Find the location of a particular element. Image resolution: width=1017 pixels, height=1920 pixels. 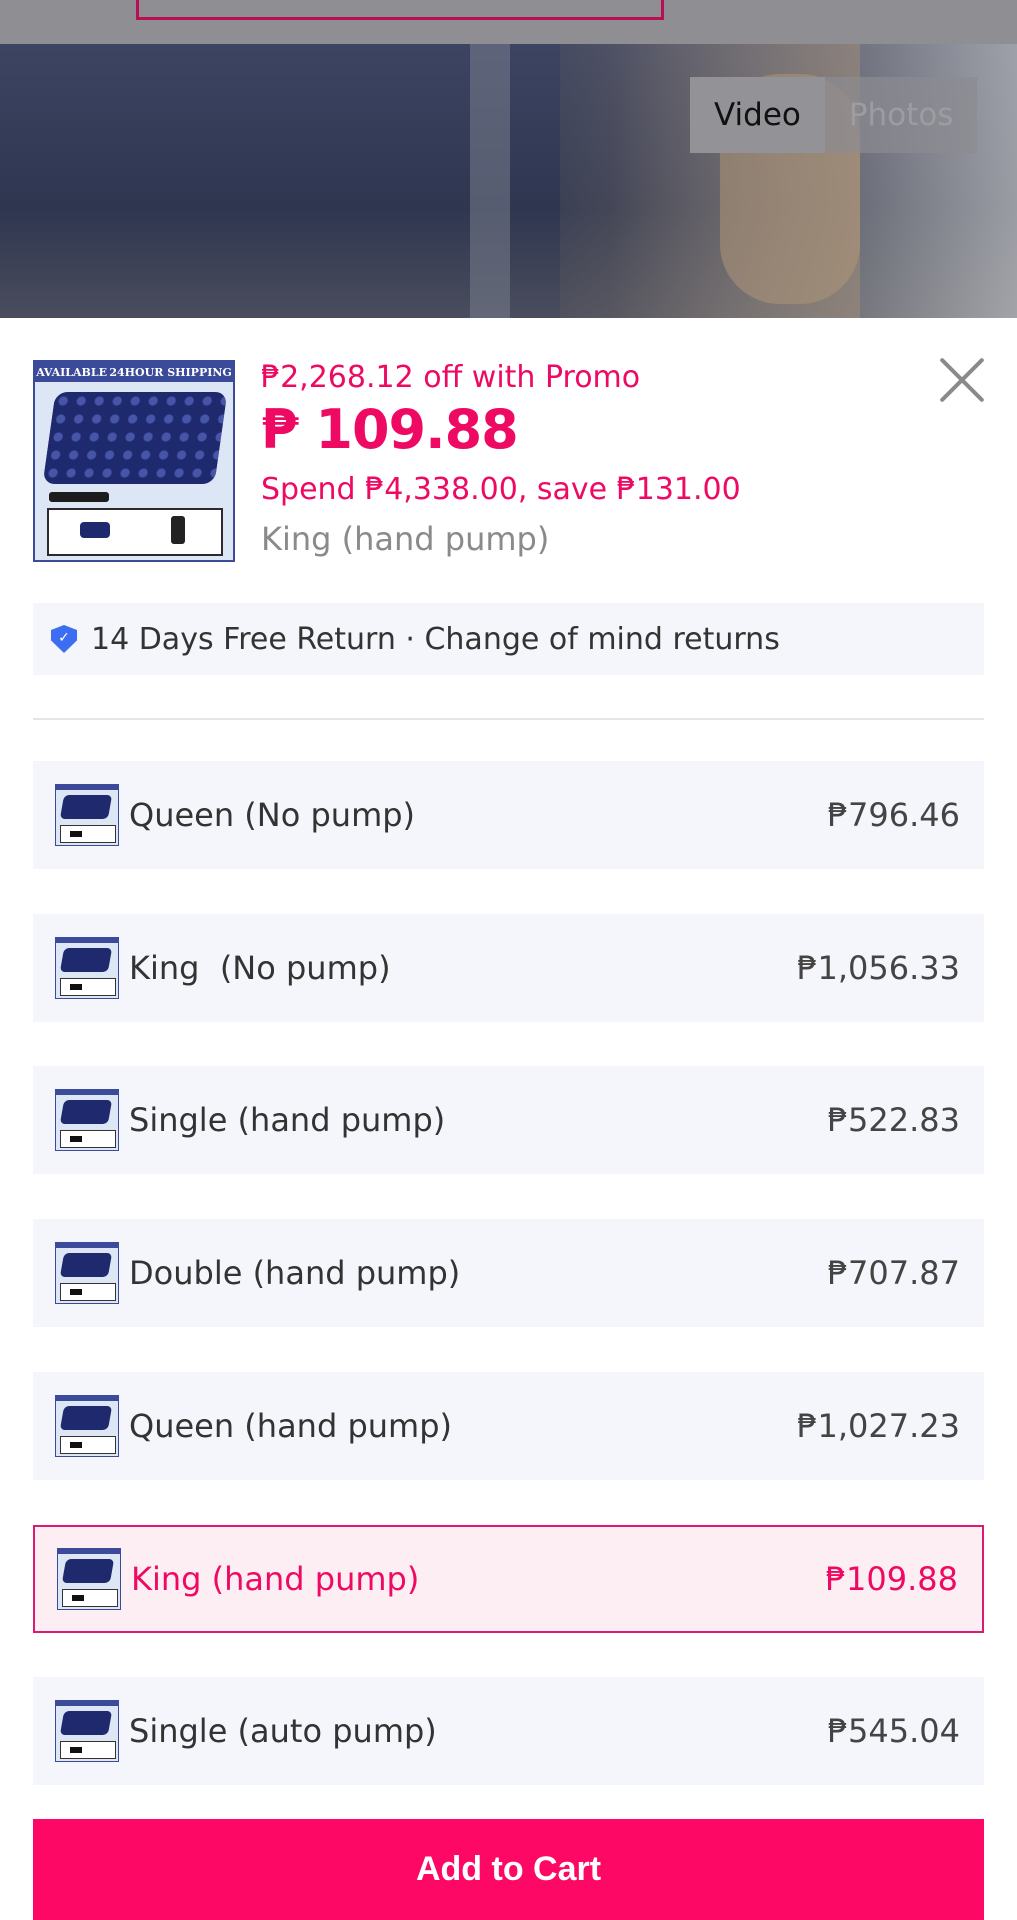

variant-price: ₱109.88 is located at coordinates (891, 1579).